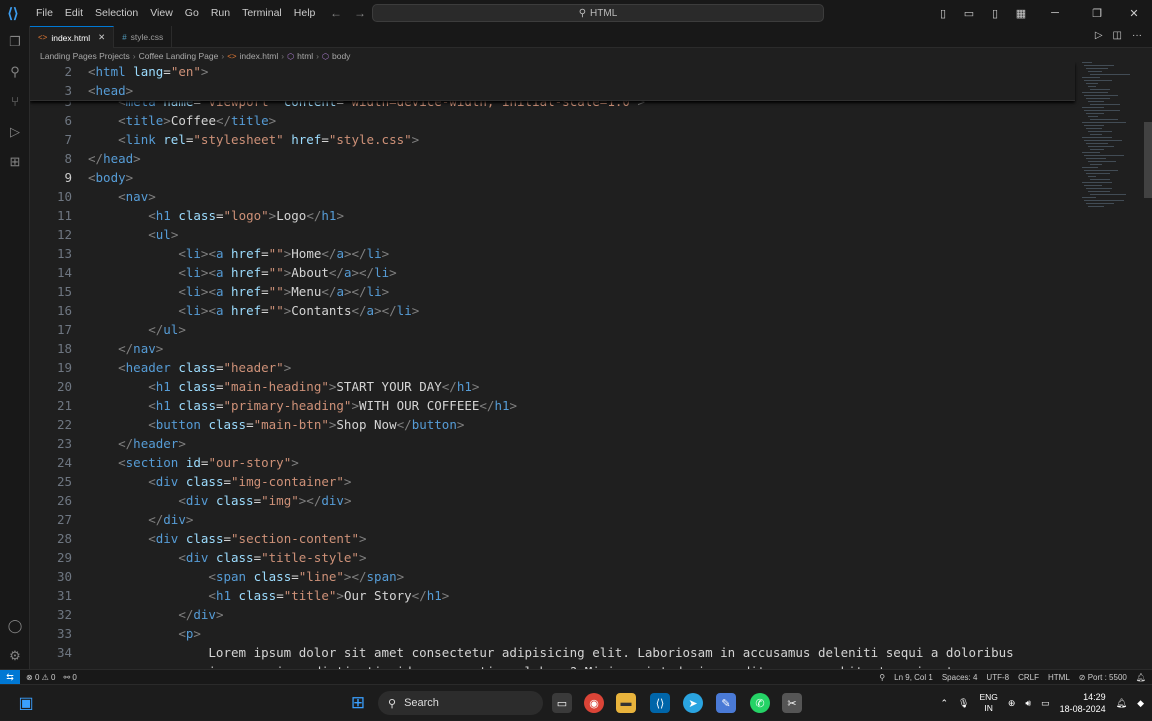 Image resolution: width=1152 pixels, height=721 pixels. Describe the element at coordinates (125, 348) in the screenshot. I see `code-line: </nav>` at that location.